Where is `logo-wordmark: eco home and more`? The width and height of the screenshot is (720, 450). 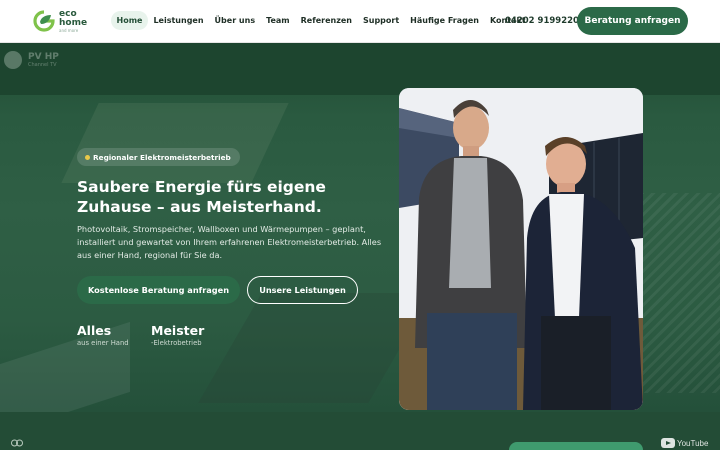
logo-wordmark: eco home and more is located at coordinates (73, 20).